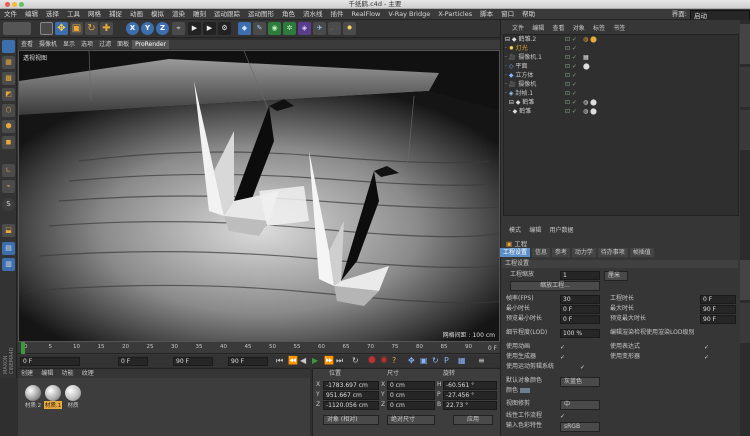 The width and height of the screenshot is (750, 436). Describe the element at coordinates (562, 417) in the screenshot. I see `linear-workflow-checkbox: ✓` at that location.